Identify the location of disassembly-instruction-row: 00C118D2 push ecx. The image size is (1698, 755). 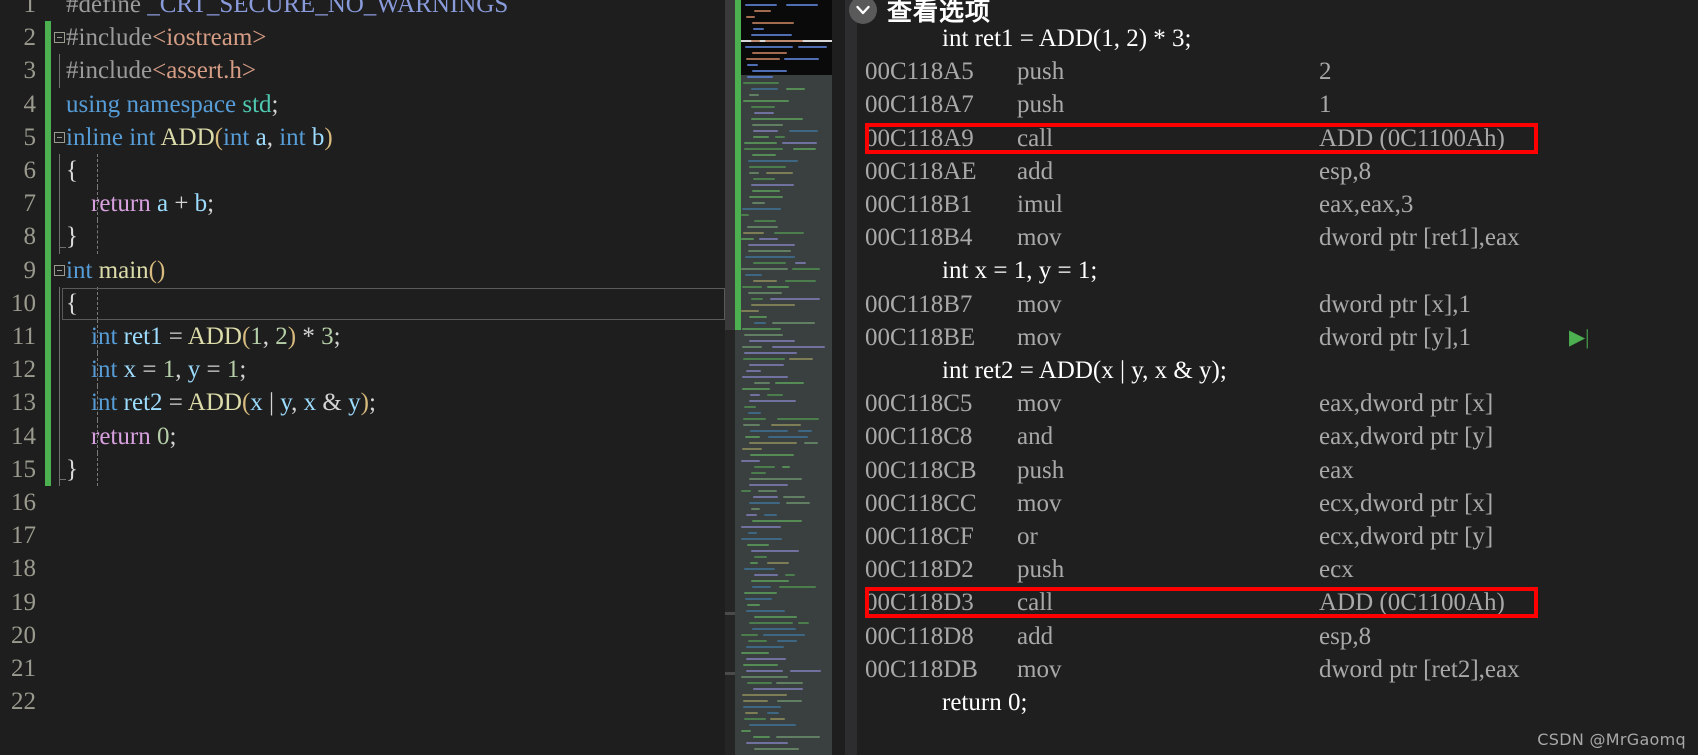
(1277, 569).